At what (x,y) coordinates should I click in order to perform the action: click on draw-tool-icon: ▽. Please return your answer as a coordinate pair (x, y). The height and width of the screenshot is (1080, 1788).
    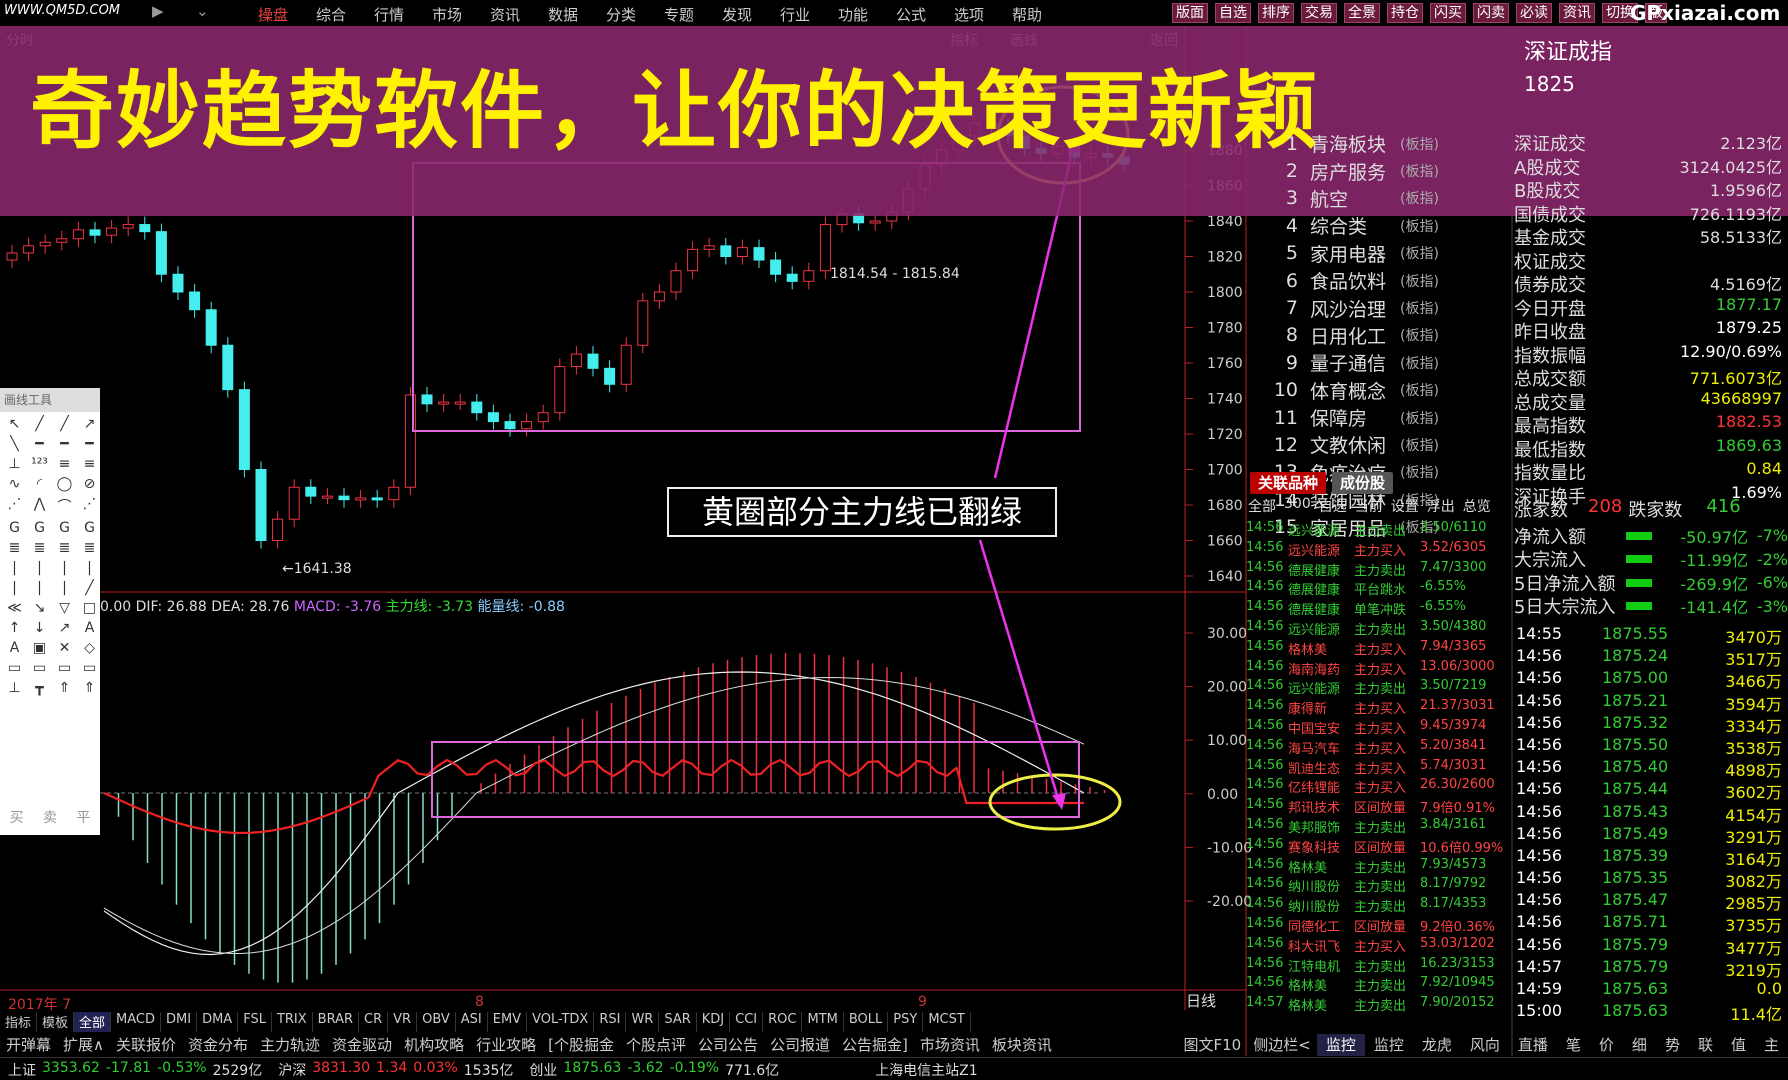
    Looking at the image, I should click on (64, 608).